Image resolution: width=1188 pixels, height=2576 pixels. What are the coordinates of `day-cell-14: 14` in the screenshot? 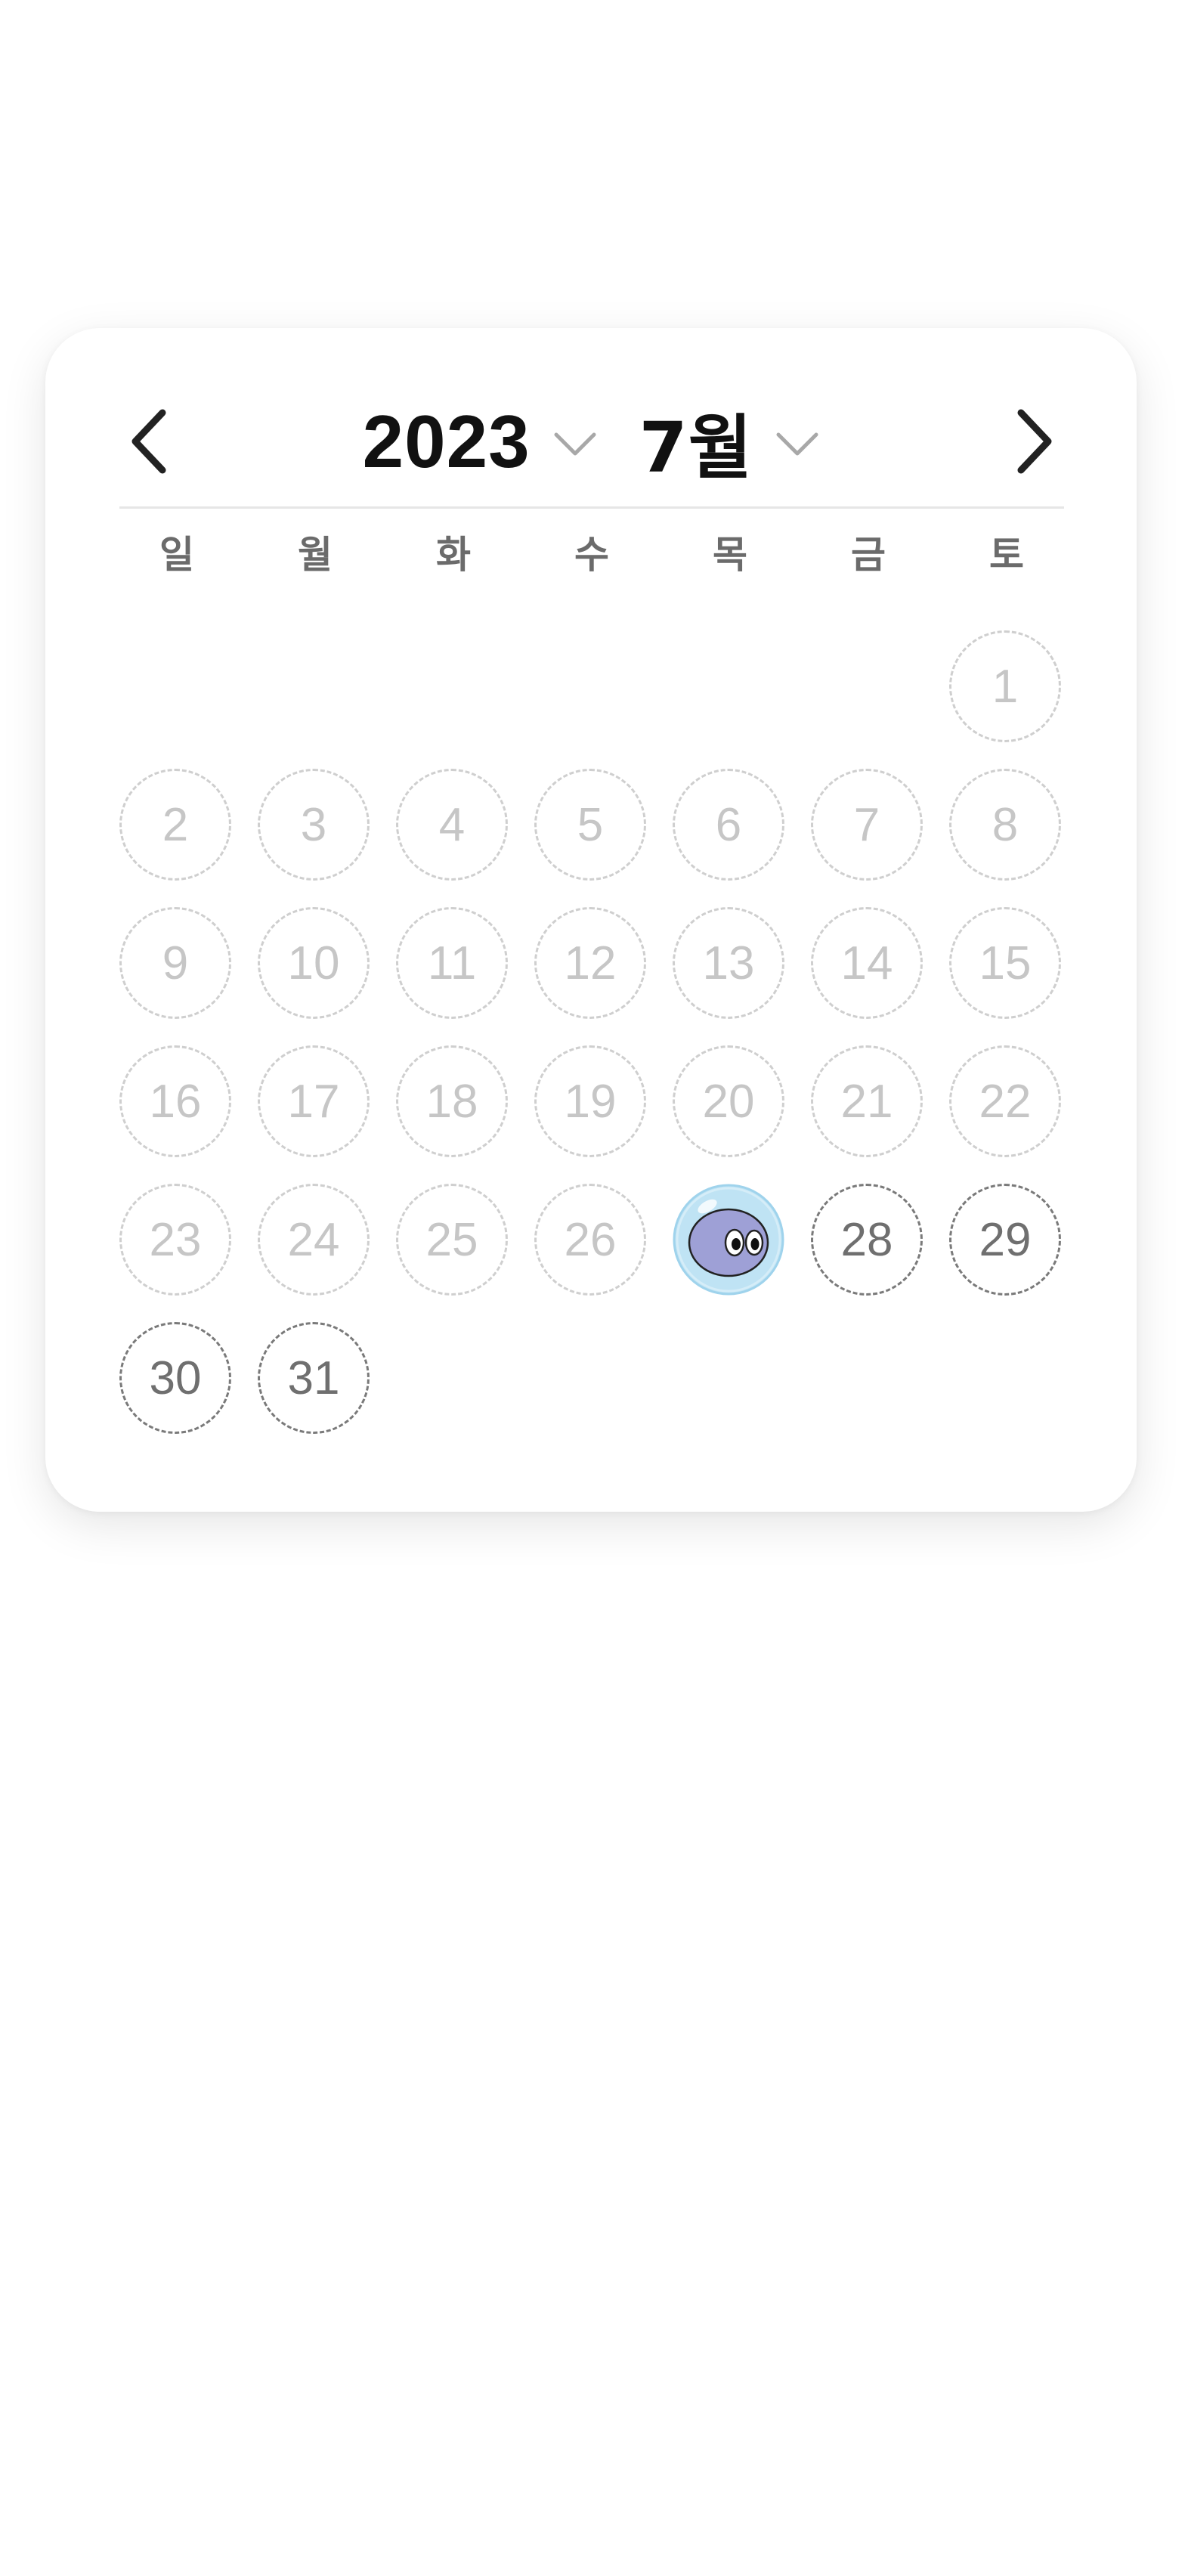 It's located at (867, 963).